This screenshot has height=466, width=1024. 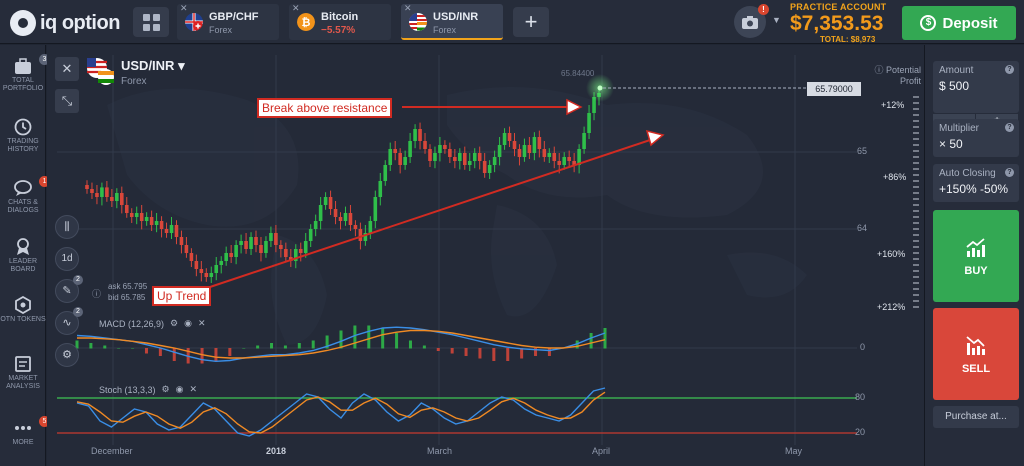 I want to click on tab-name: Bitcoin, so click(x=340, y=17).